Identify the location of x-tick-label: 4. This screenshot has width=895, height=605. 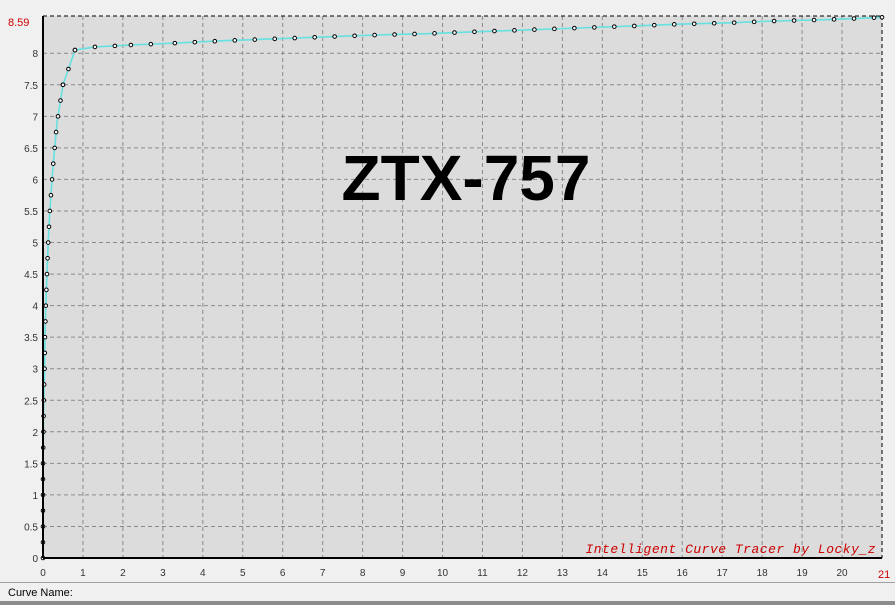
(203, 573).